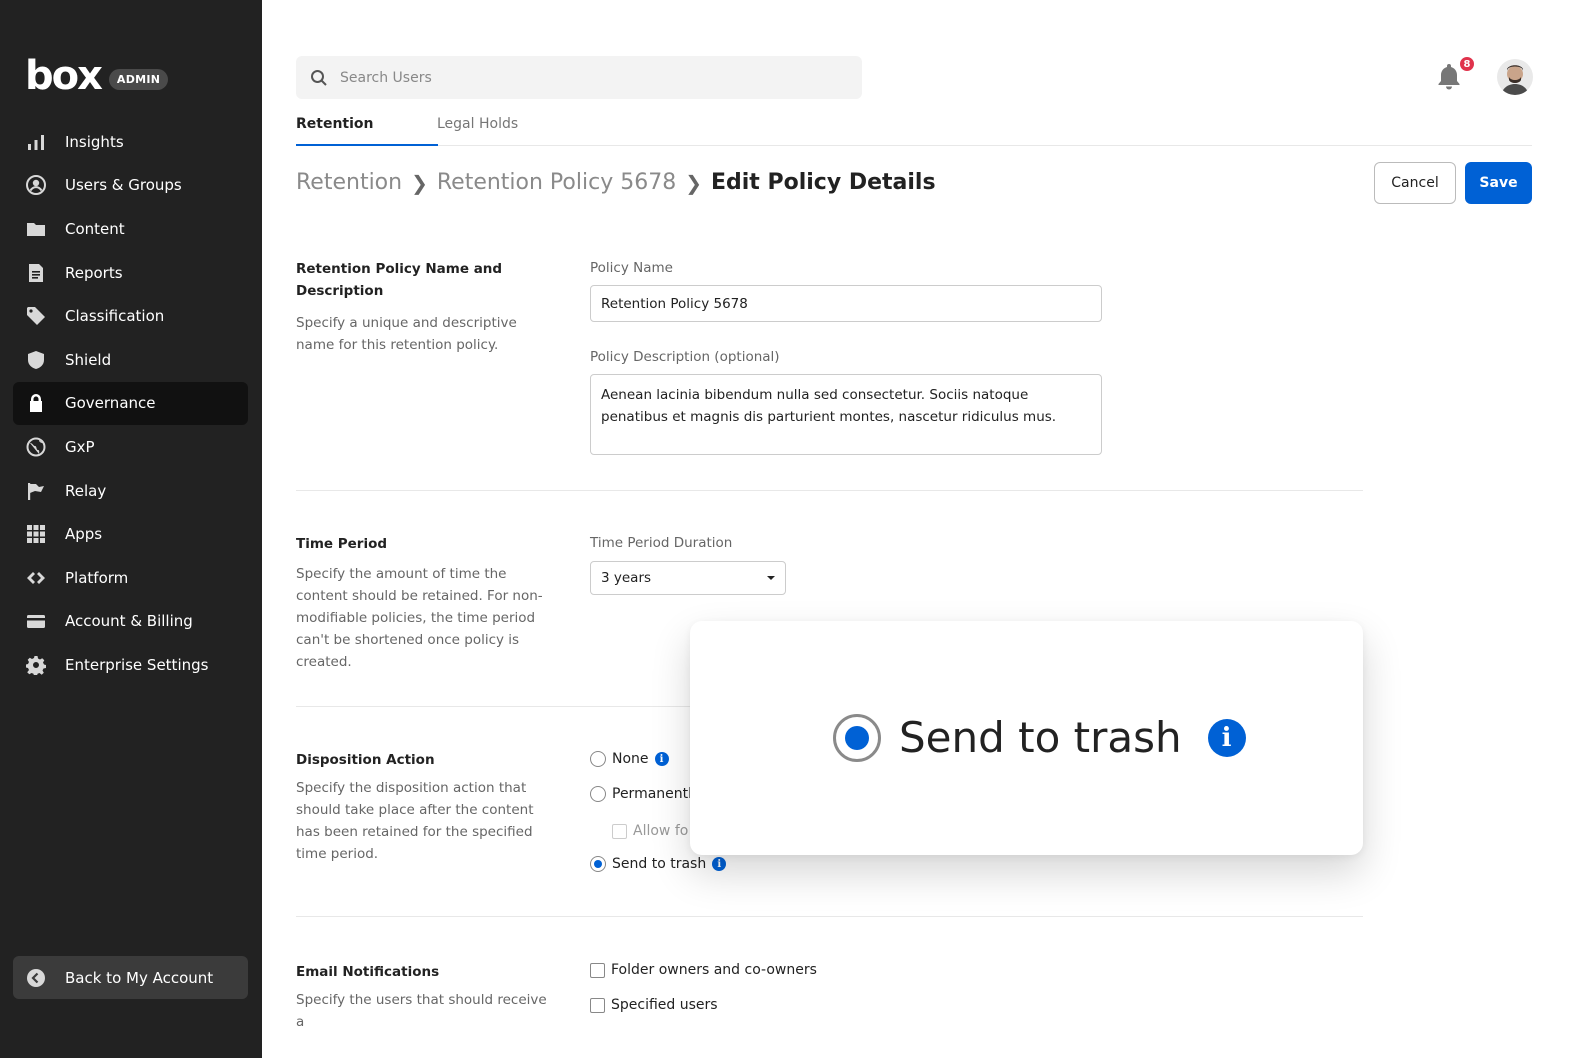 This screenshot has width=1586, height=1058. I want to click on sidebar-item-label: Platform, so click(97, 577).